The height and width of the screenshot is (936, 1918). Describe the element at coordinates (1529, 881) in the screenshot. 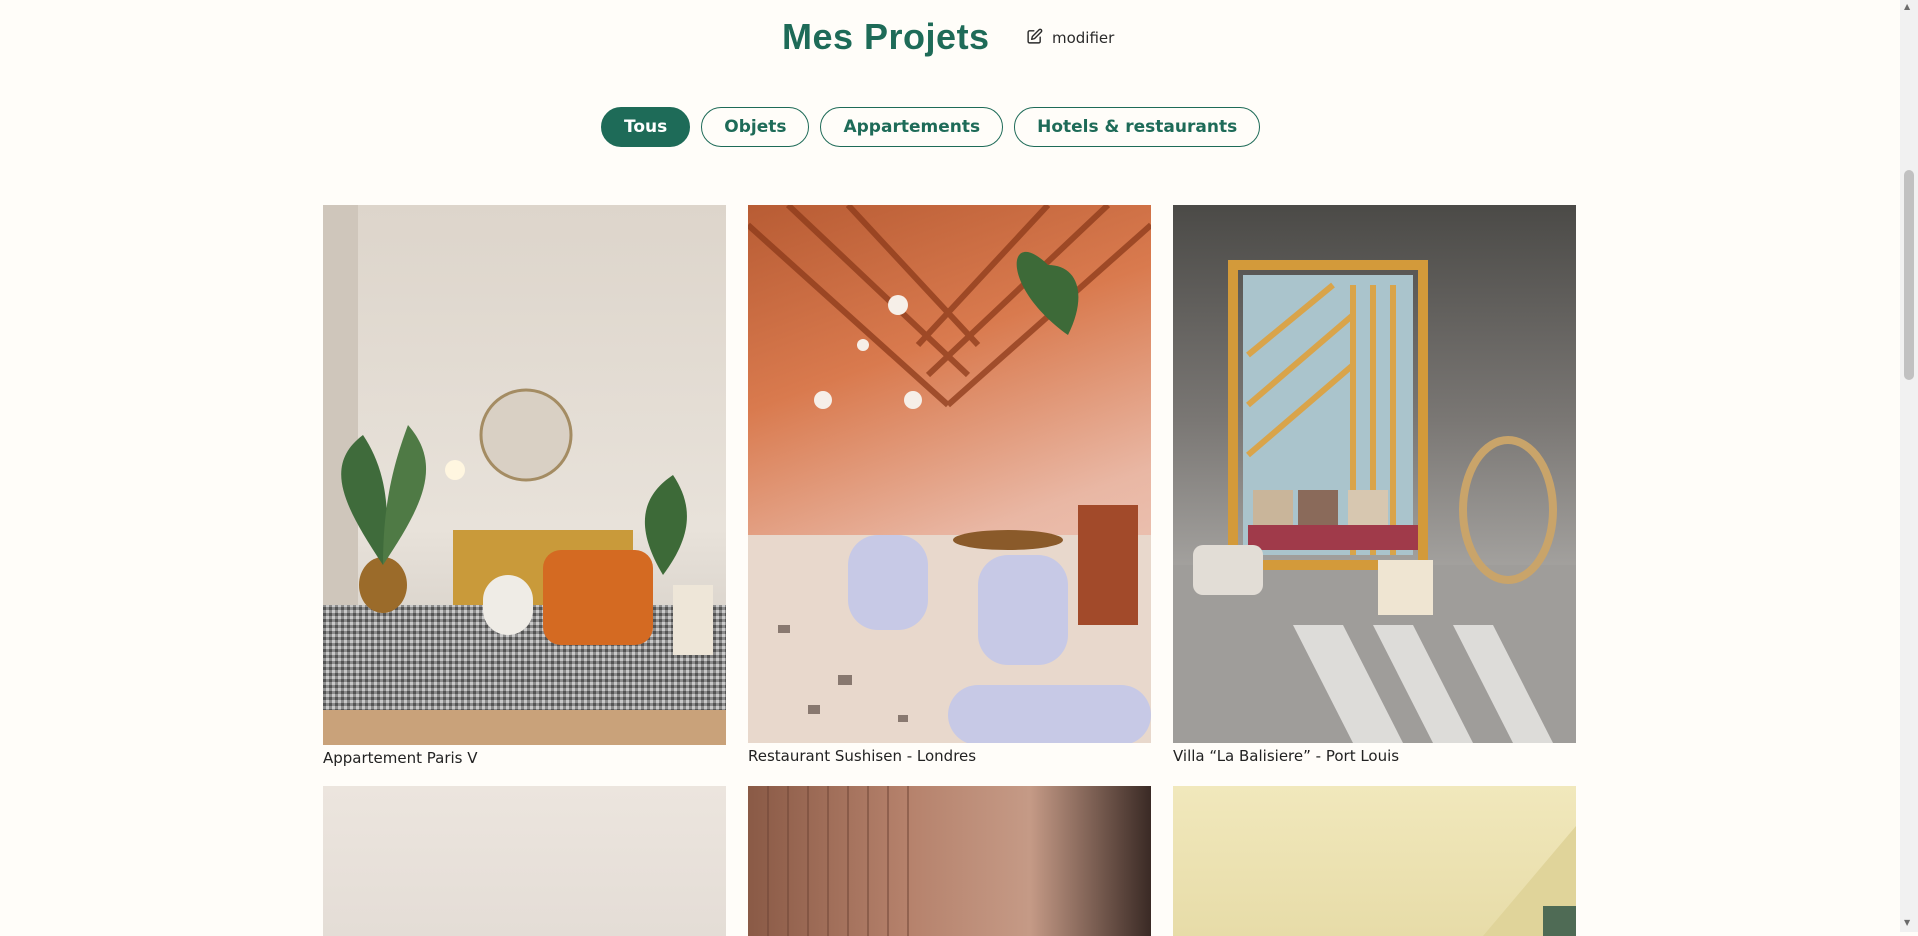

I see `wall-illustration` at that location.